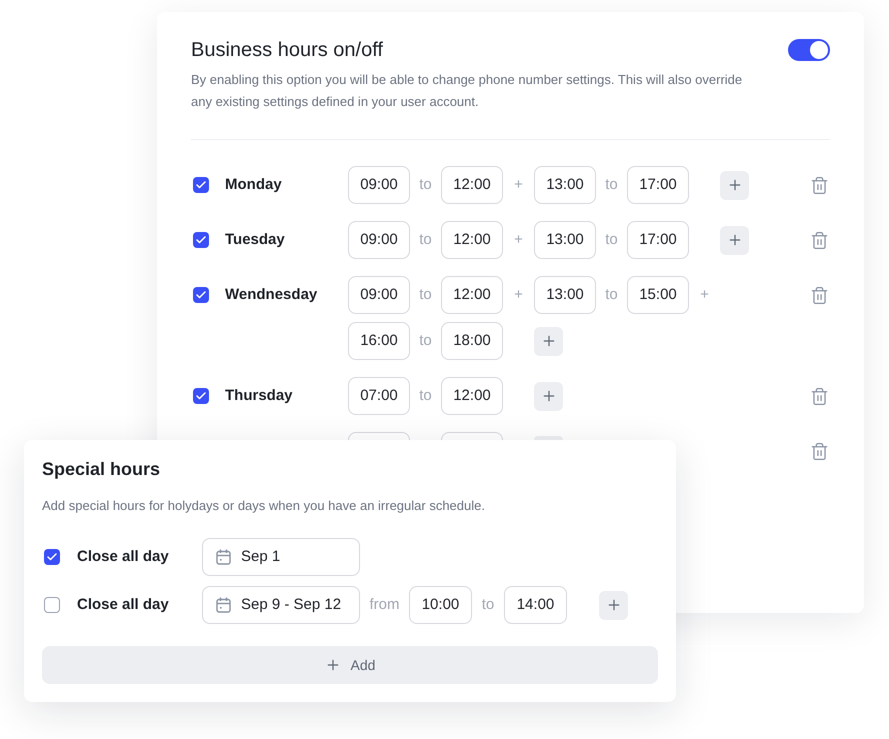 The height and width of the screenshot is (739, 889). I want to click on card-title: Business hours on/off, so click(287, 50).